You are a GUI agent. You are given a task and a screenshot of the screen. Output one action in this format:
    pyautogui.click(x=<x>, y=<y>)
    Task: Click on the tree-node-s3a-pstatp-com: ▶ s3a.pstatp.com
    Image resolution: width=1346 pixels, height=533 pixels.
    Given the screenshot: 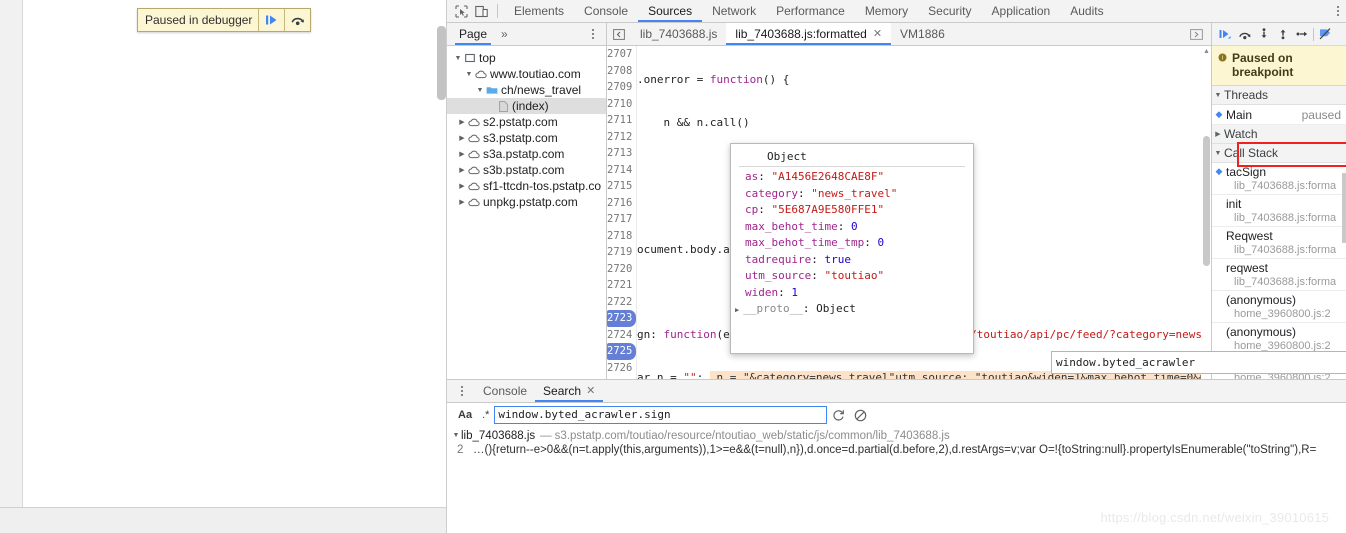 What is the action you would take?
    pyautogui.click(x=526, y=154)
    